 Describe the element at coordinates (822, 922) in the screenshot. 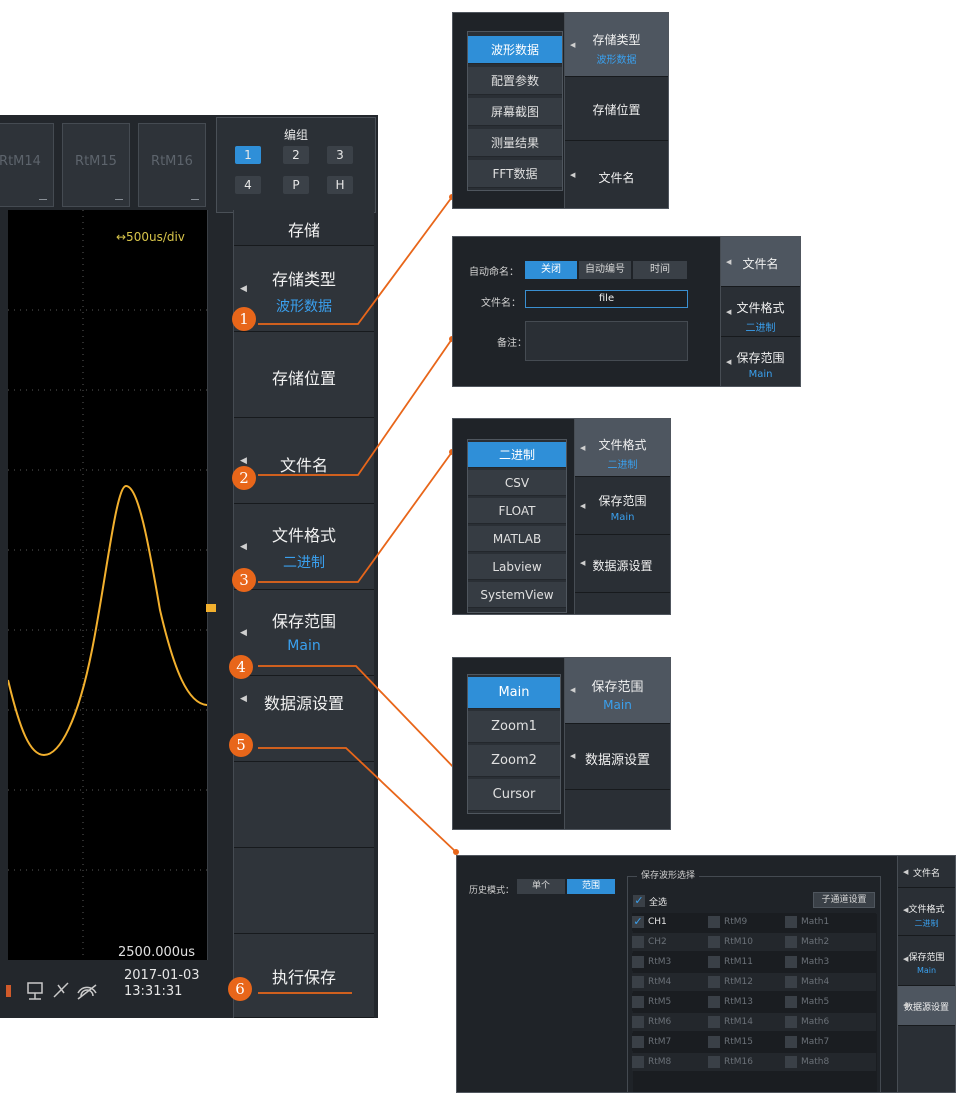

I see `waveform-checkbox-math1: Math1` at that location.